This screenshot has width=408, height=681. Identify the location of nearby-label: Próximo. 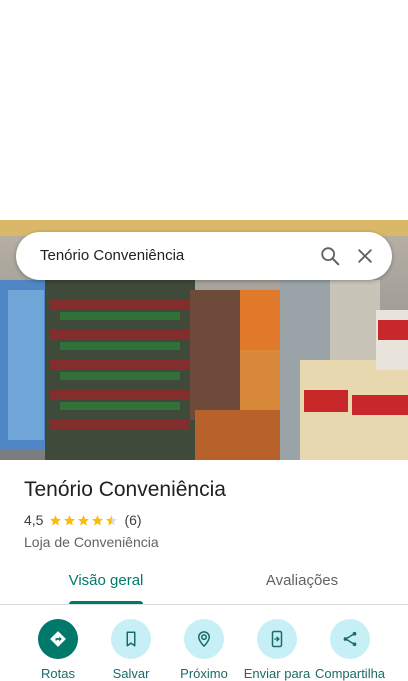
(204, 673).